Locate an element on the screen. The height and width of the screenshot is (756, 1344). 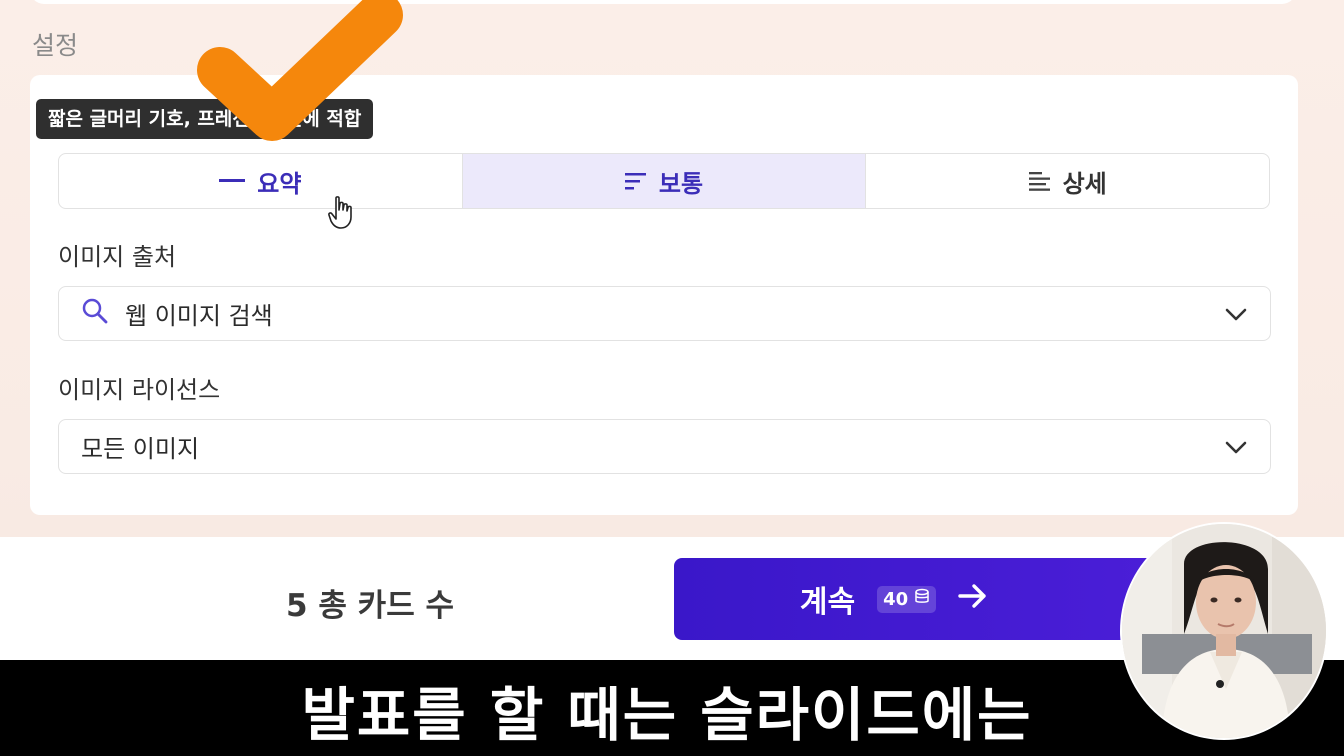
continue-button: 계속 40 is located at coordinates (924, 599).